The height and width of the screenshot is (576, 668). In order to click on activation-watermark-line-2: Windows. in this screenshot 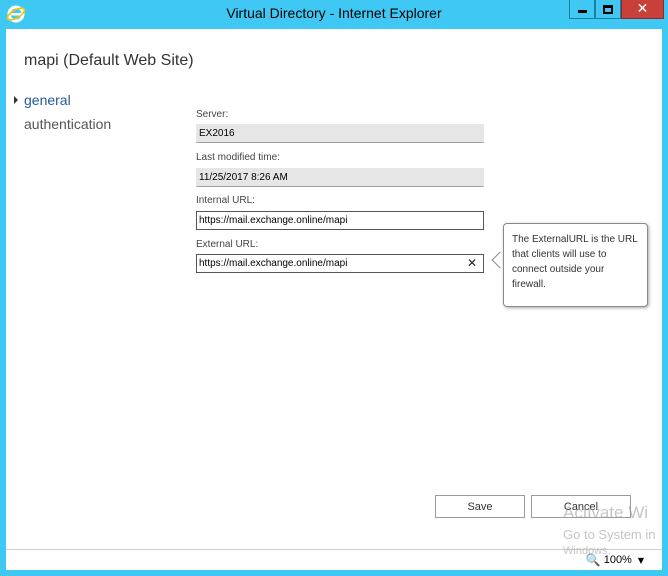, I will do `click(587, 551)`.